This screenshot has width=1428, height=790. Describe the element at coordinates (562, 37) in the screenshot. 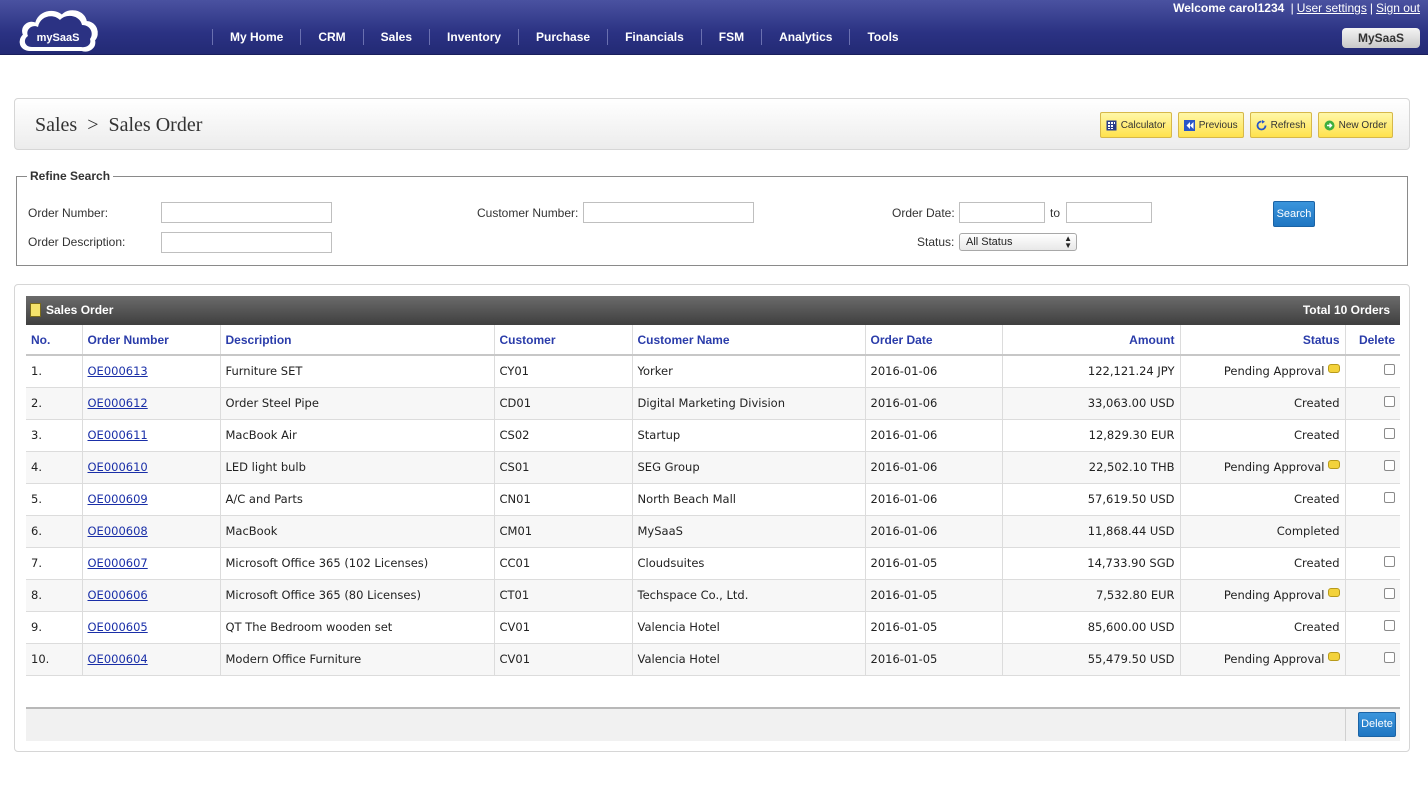

I see `nav-purchase: Purchase` at that location.